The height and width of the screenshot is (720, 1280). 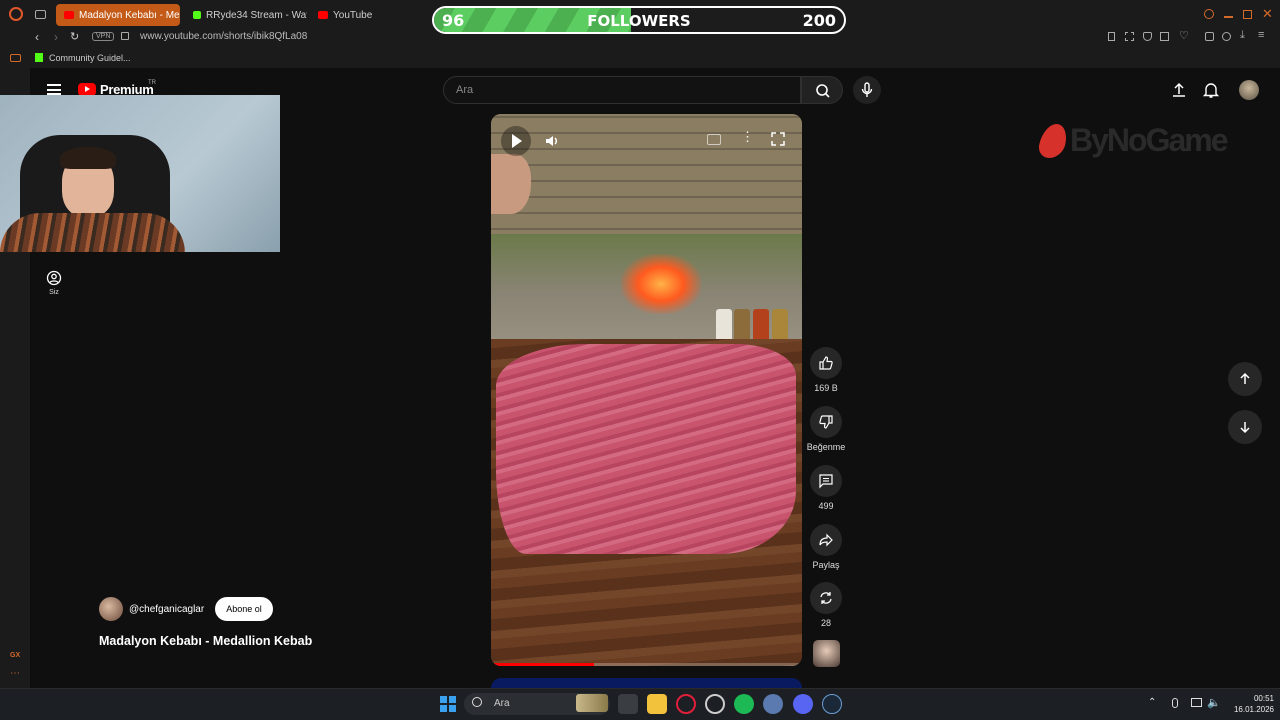 What do you see at coordinates (37, 37) in the screenshot?
I see `back-icon: ‹` at bounding box center [37, 37].